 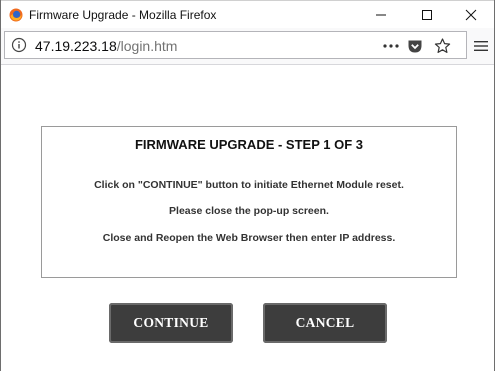 I want to click on maximize-icon, so click(x=427, y=15).